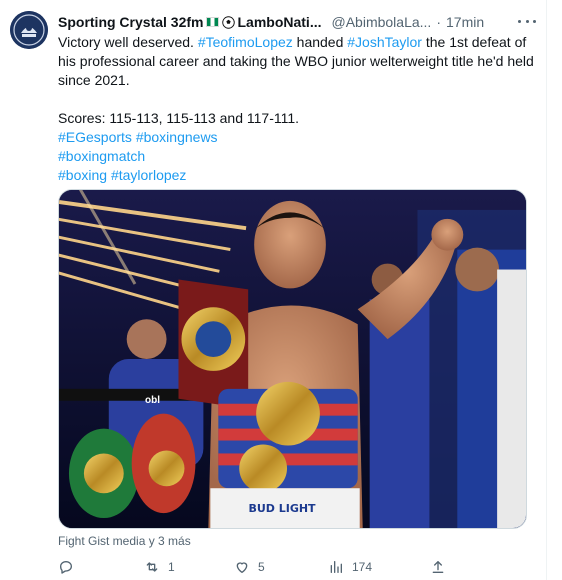  I want to click on hashtag-boxingnews: #boxingnews, so click(177, 137).